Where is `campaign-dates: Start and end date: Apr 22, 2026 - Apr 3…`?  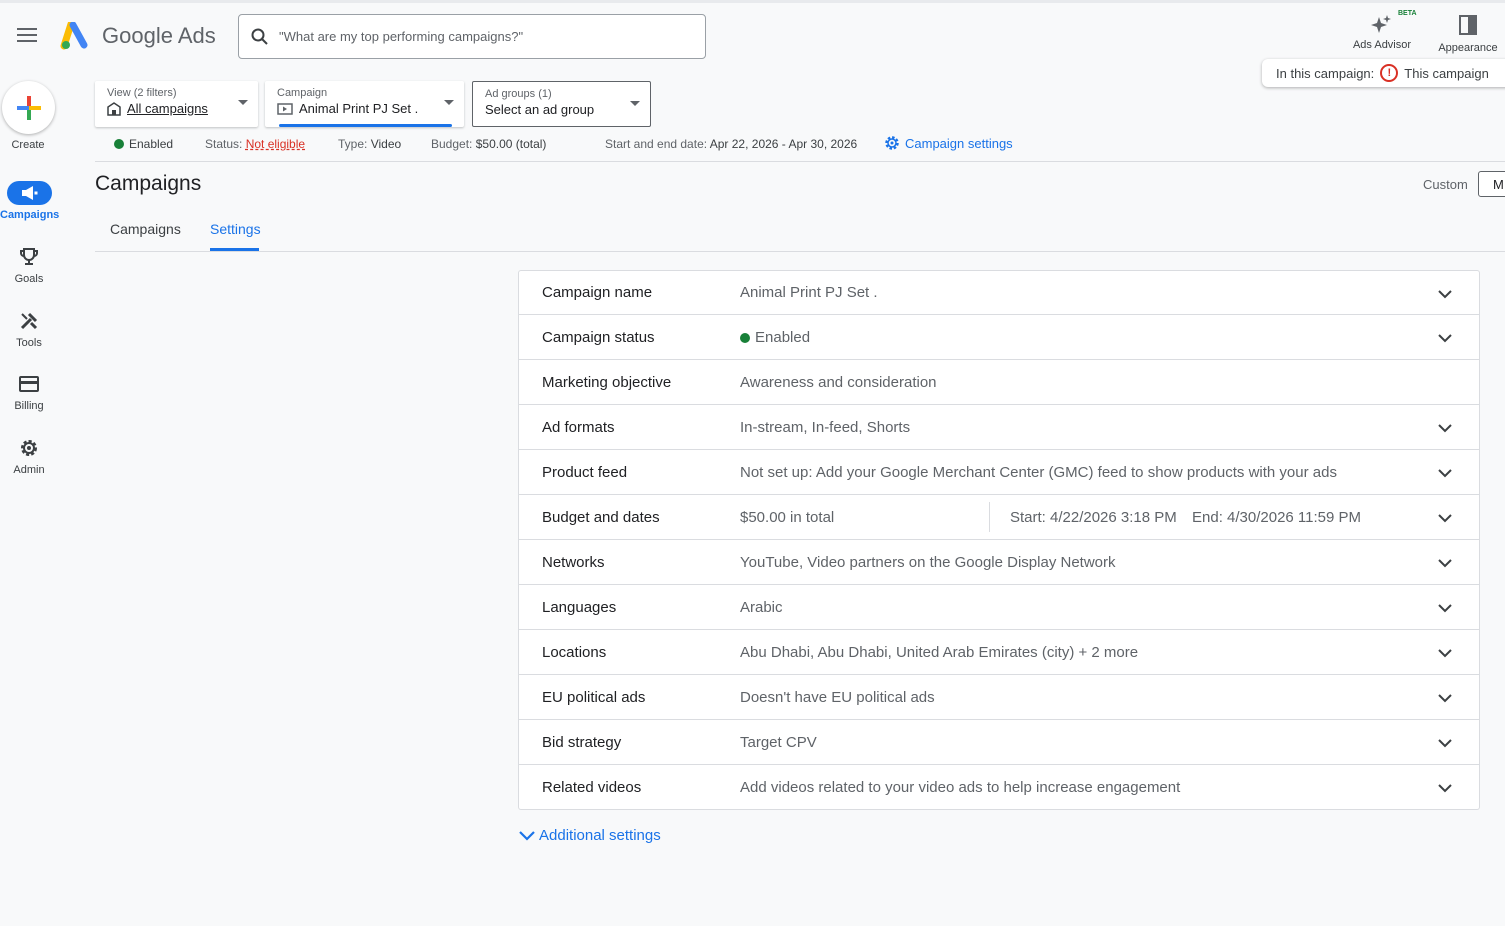 campaign-dates: Start and end date: Apr 22, 2026 - Apr 3… is located at coordinates (731, 144).